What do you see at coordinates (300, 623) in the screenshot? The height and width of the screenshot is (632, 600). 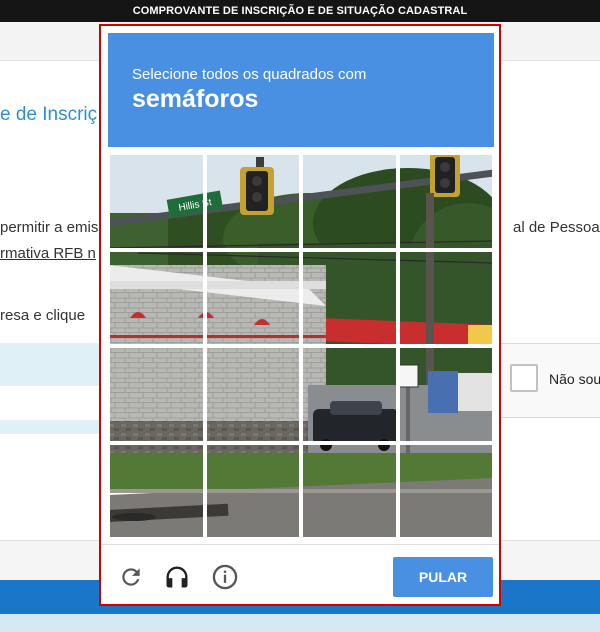 I see `page-footer-band` at bounding box center [300, 623].